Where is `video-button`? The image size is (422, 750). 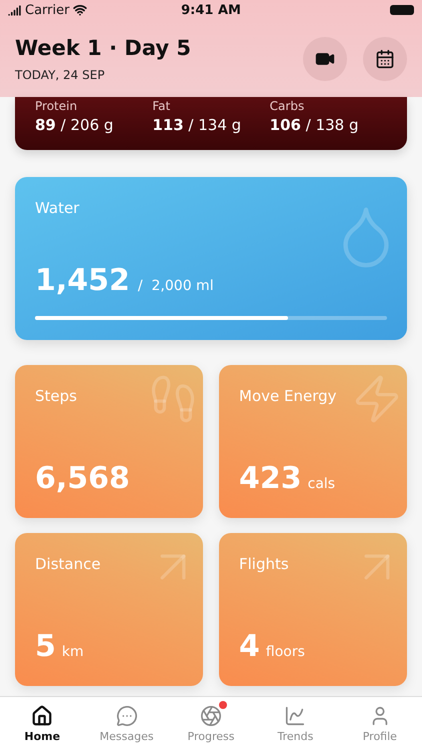
video-button is located at coordinates (325, 58).